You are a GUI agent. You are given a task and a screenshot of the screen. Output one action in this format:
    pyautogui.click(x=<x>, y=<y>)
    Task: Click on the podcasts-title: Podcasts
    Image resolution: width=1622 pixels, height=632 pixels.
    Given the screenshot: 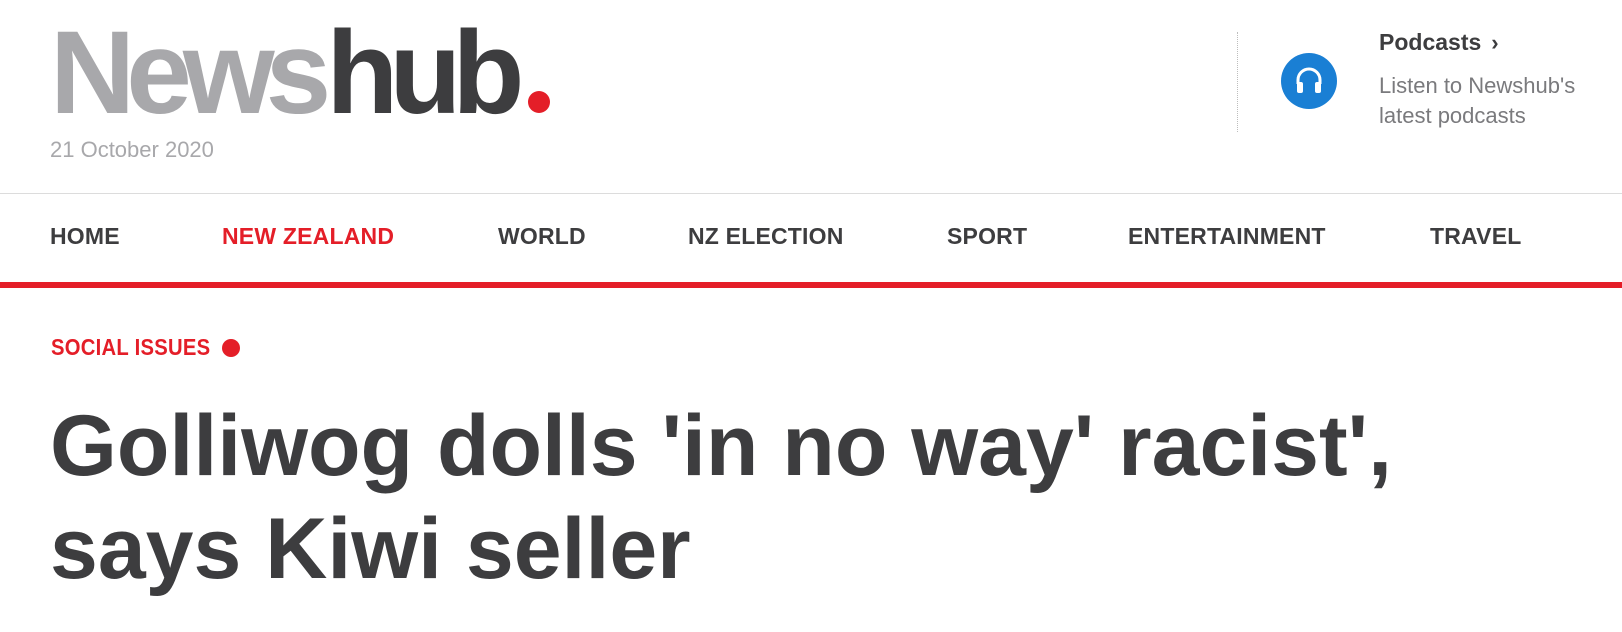 What is the action you would take?
    pyautogui.click(x=1430, y=42)
    